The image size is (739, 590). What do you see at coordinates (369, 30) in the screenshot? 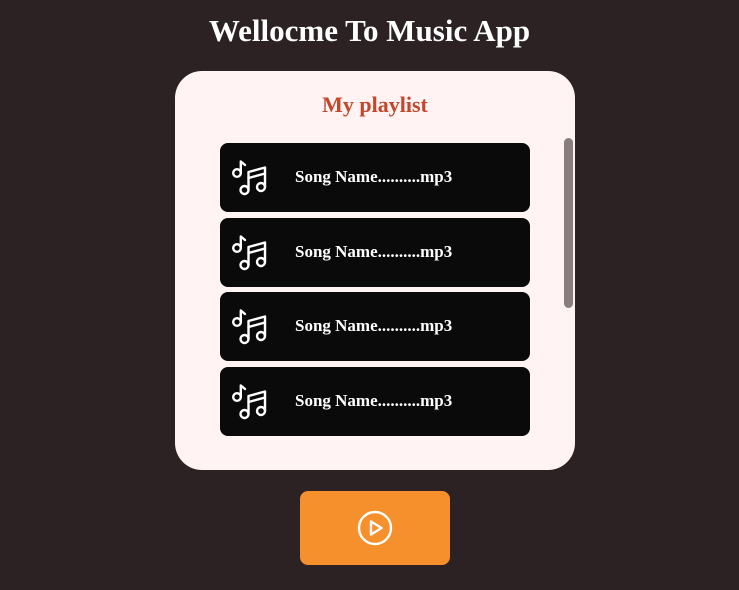
I see `app-title: Wellocme To Music App` at bounding box center [369, 30].